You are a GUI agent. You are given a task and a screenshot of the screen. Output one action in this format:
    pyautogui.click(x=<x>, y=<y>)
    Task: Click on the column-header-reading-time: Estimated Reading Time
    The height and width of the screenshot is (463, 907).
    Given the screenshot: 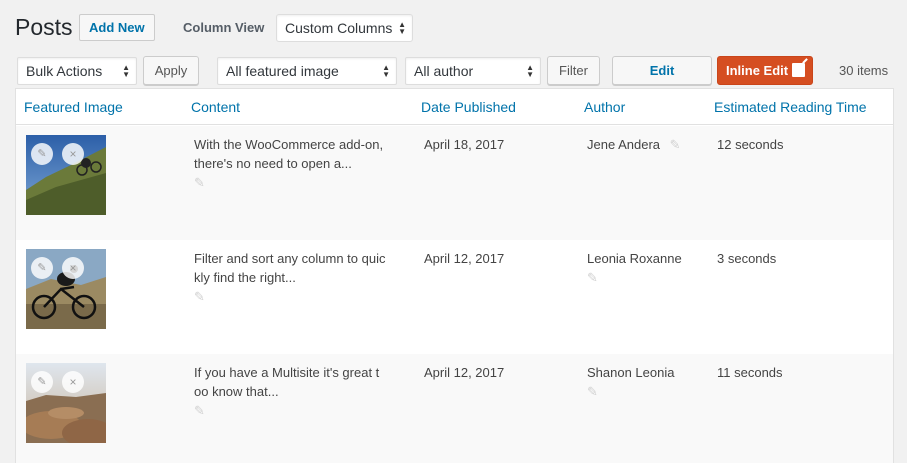 What is the action you would take?
    pyautogui.click(x=790, y=107)
    